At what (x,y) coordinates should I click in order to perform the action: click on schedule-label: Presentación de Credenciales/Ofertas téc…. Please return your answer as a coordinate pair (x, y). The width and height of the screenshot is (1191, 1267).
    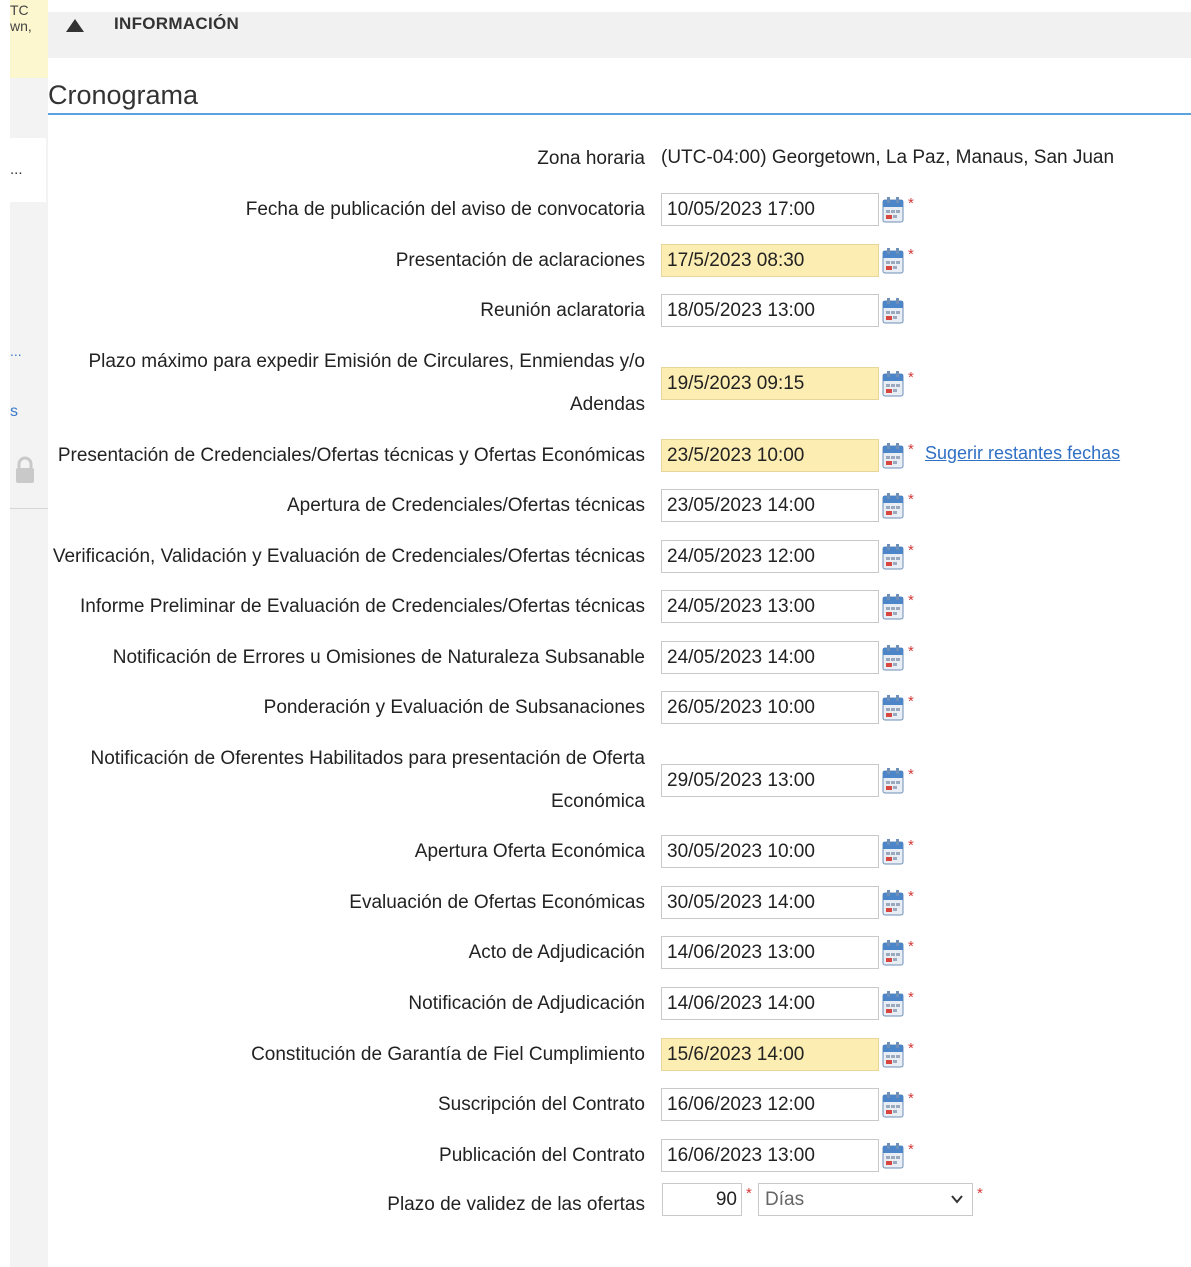
    Looking at the image, I should click on (351, 455).